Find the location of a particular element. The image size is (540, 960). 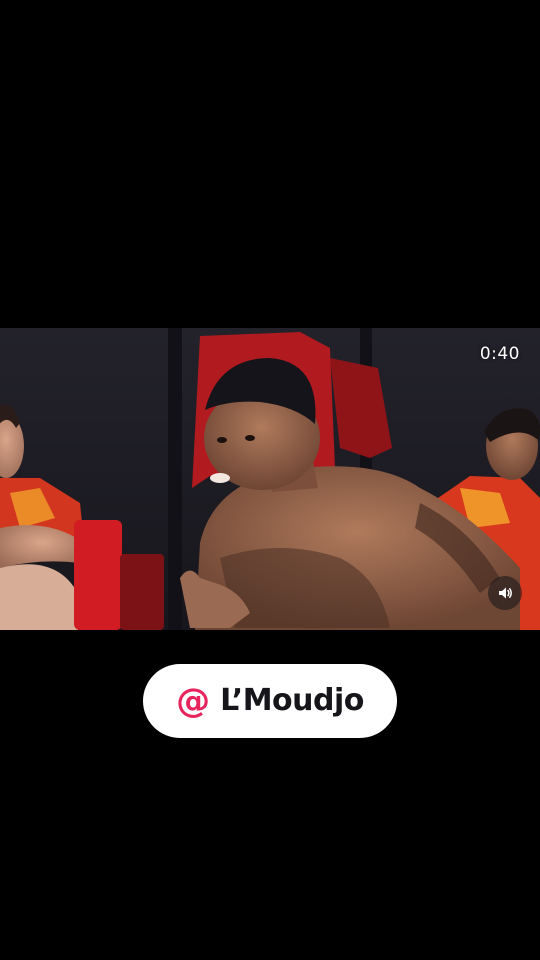

video-timer: 0:40 is located at coordinates (499, 354).